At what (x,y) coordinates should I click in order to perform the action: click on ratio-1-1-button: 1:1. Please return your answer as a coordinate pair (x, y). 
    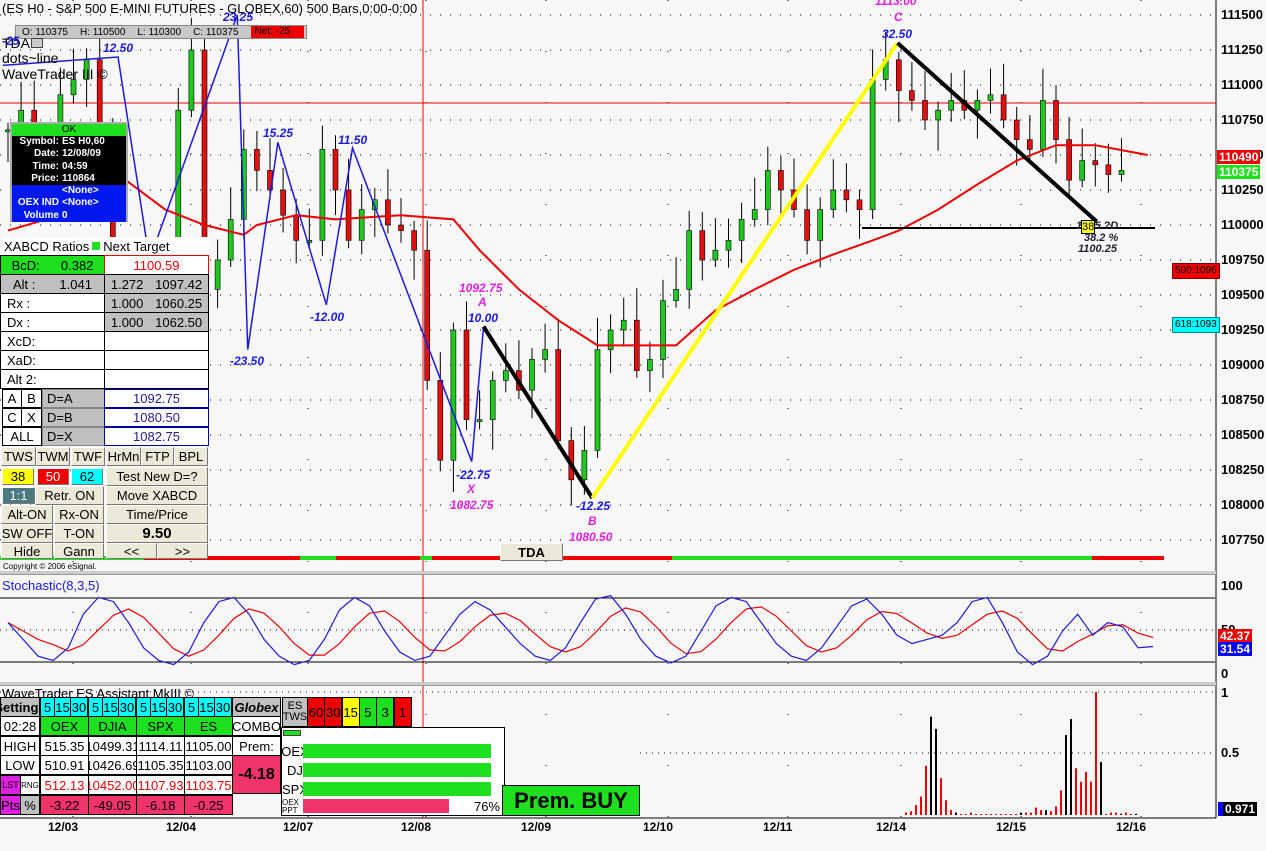
    Looking at the image, I should click on (18, 495).